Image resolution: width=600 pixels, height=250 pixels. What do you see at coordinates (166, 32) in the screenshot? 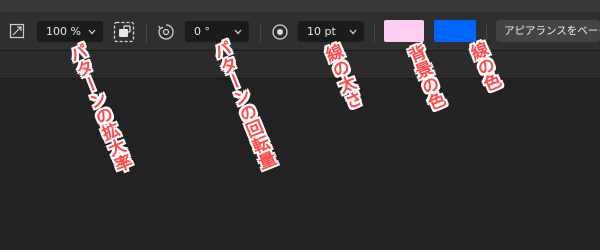
I see `rotate-icon` at bounding box center [166, 32].